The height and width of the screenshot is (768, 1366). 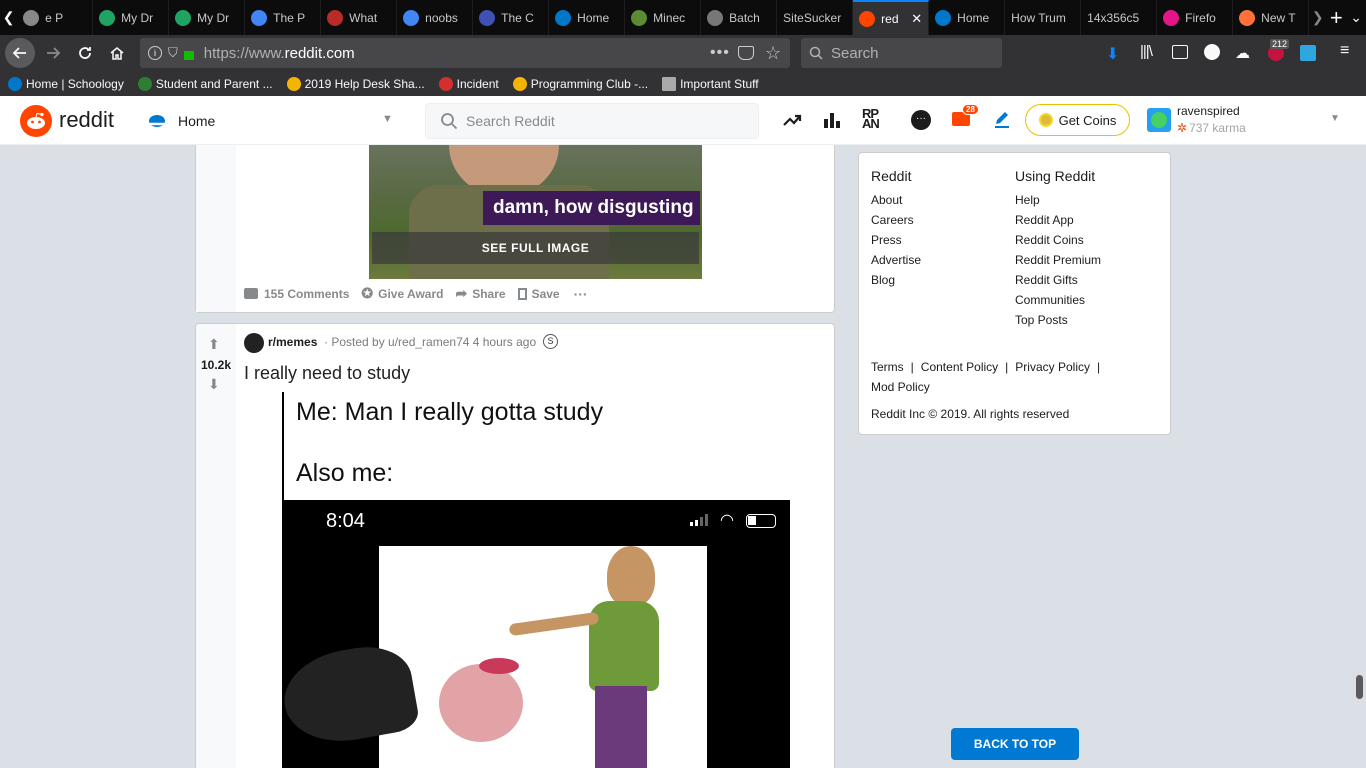 I want to click on extension-blue-icon, so click(x=1308, y=53).